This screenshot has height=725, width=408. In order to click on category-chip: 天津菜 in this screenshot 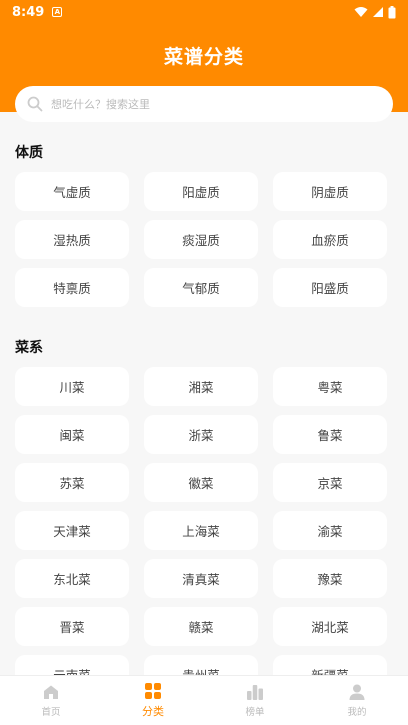, I will do `click(72, 530)`.